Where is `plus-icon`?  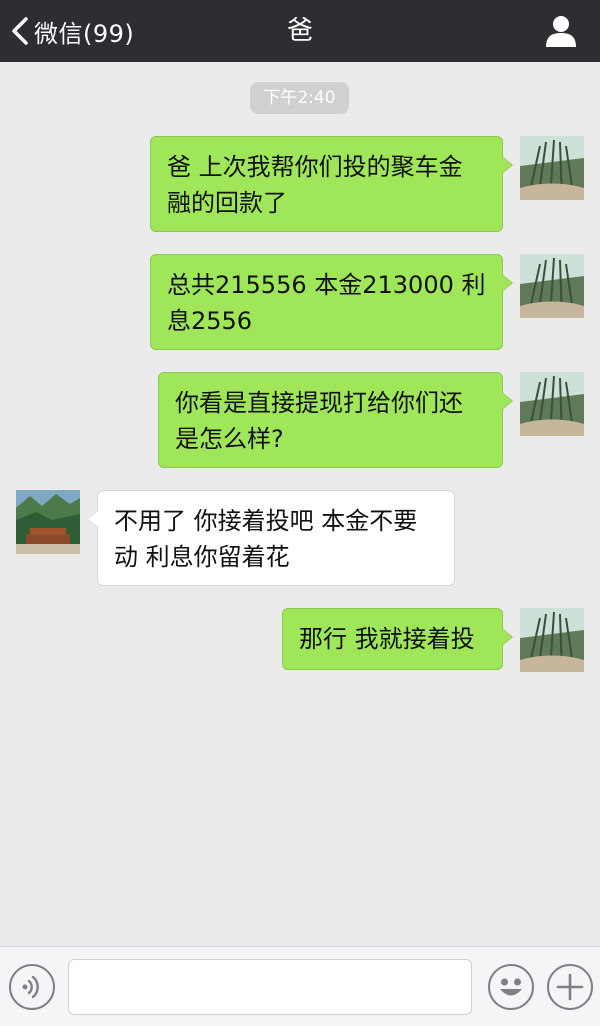 plus-icon is located at coordinates (570, 987).